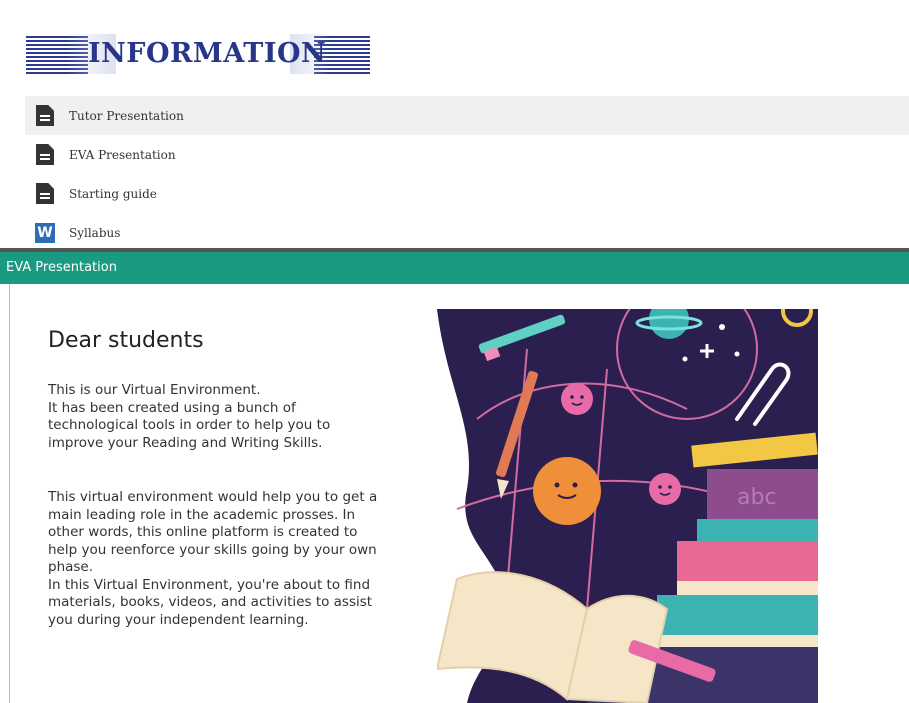 The image size is (909, 703). Describe the element at coordinates (185, 442) in the screenshot. I see `intro-line: improve your Reading and Writing Skills.` at that location.